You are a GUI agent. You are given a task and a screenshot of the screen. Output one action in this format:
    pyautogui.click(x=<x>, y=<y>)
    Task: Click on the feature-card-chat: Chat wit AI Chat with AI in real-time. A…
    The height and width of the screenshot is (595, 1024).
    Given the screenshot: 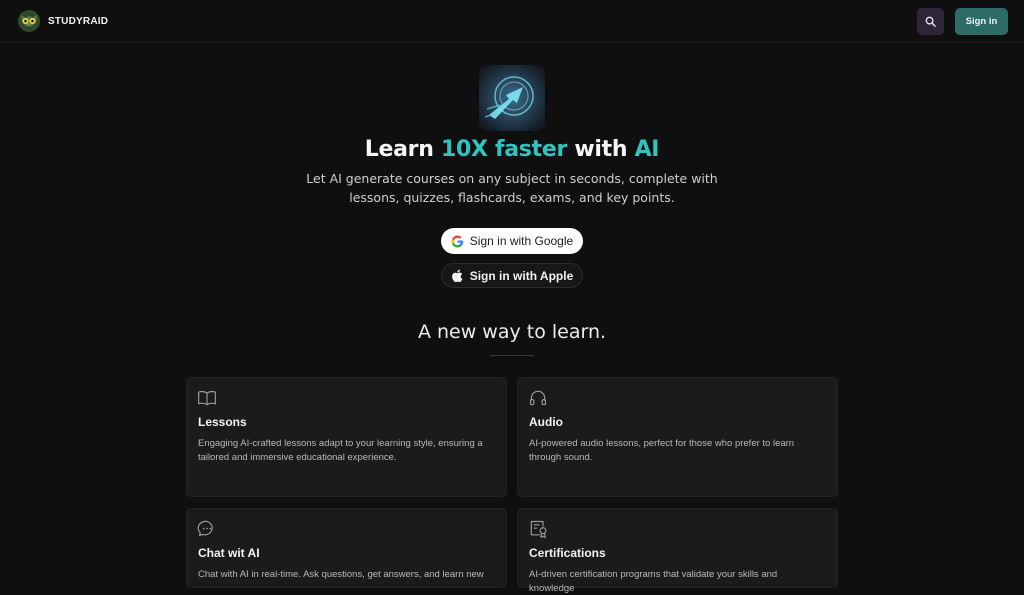 What is the action you would take?
    pyautogui.click(x=346, y=548)
    